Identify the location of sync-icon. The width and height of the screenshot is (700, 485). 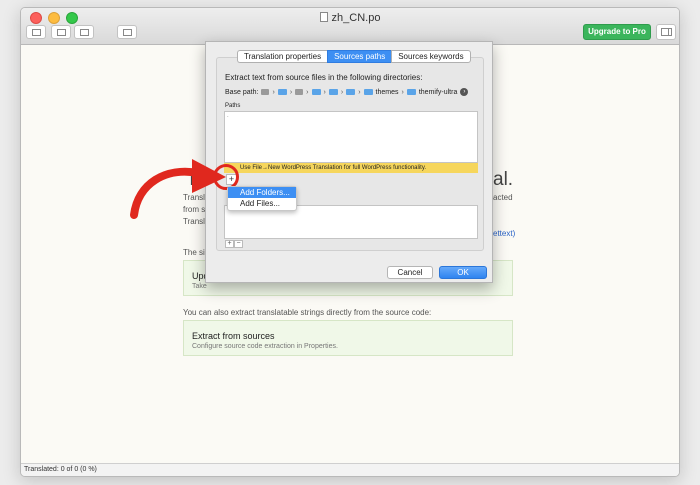
(61, 32).